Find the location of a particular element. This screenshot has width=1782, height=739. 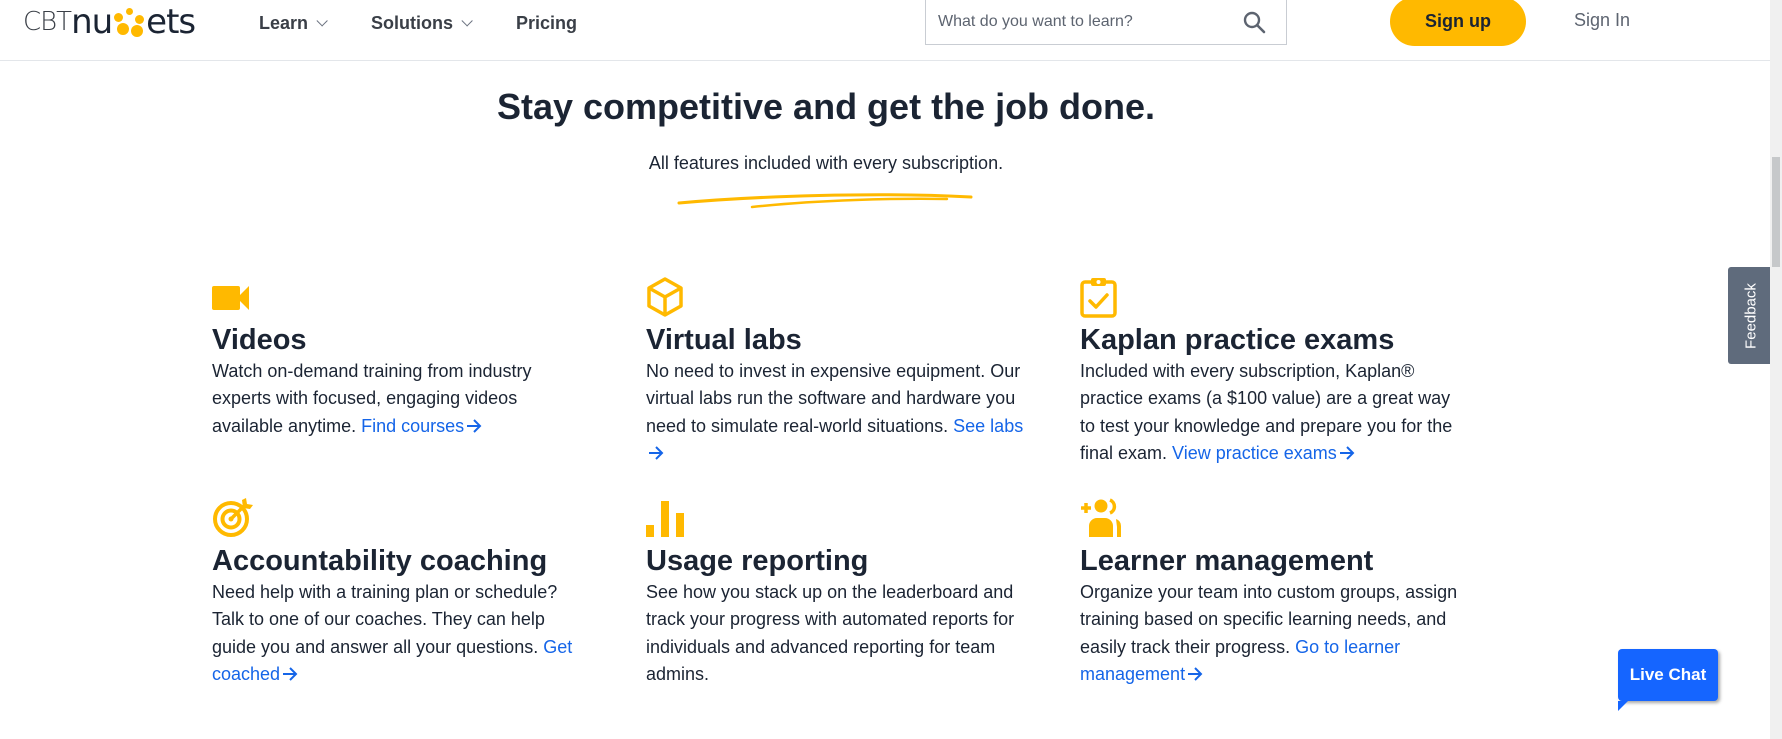

search-input is located at coordinates (1083, 22).